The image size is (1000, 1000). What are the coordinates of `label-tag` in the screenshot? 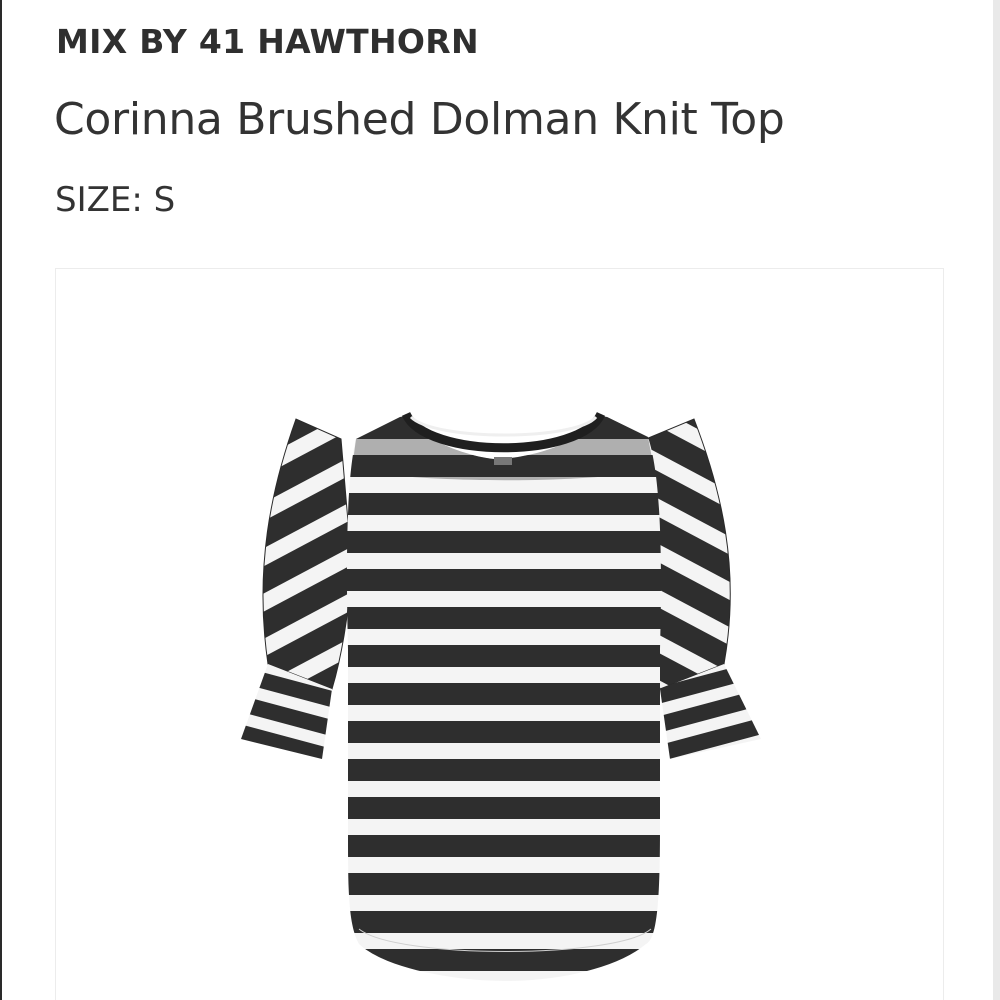 It's located at (503, 461).